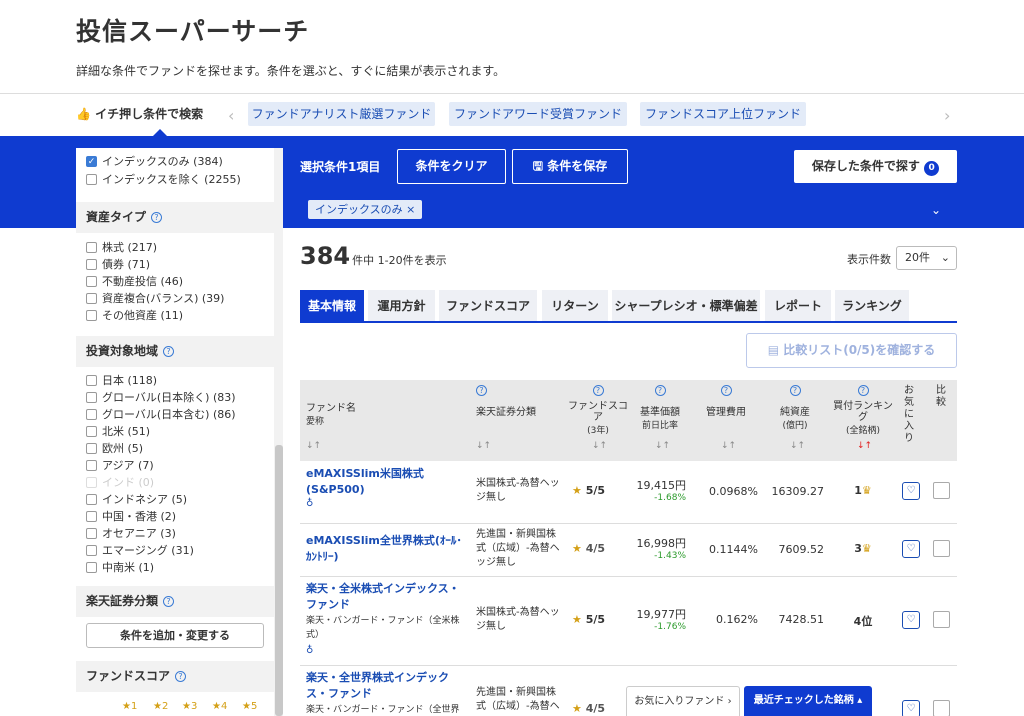 This screenshot has height=716, width=1024. What do you see at coordinates (733, 549) in the screenshot?
I see `fee-cell: 0.1144%` at bounding box center [733, 549].